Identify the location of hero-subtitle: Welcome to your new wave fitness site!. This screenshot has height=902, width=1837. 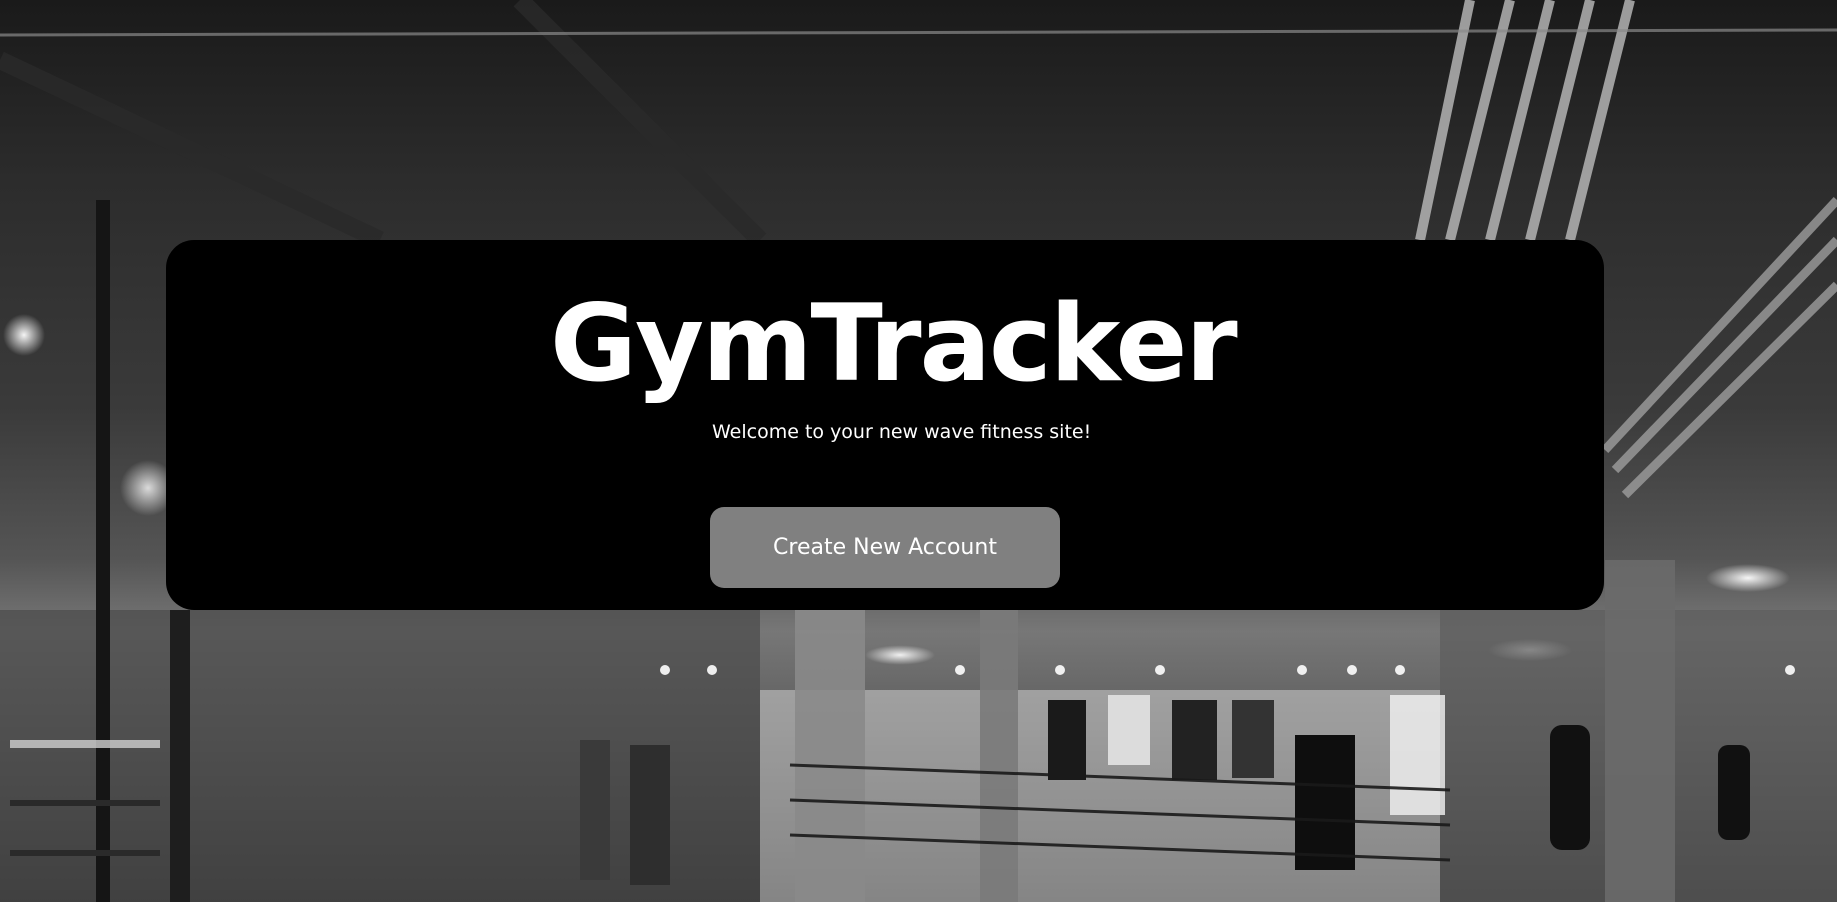
(902, 432).